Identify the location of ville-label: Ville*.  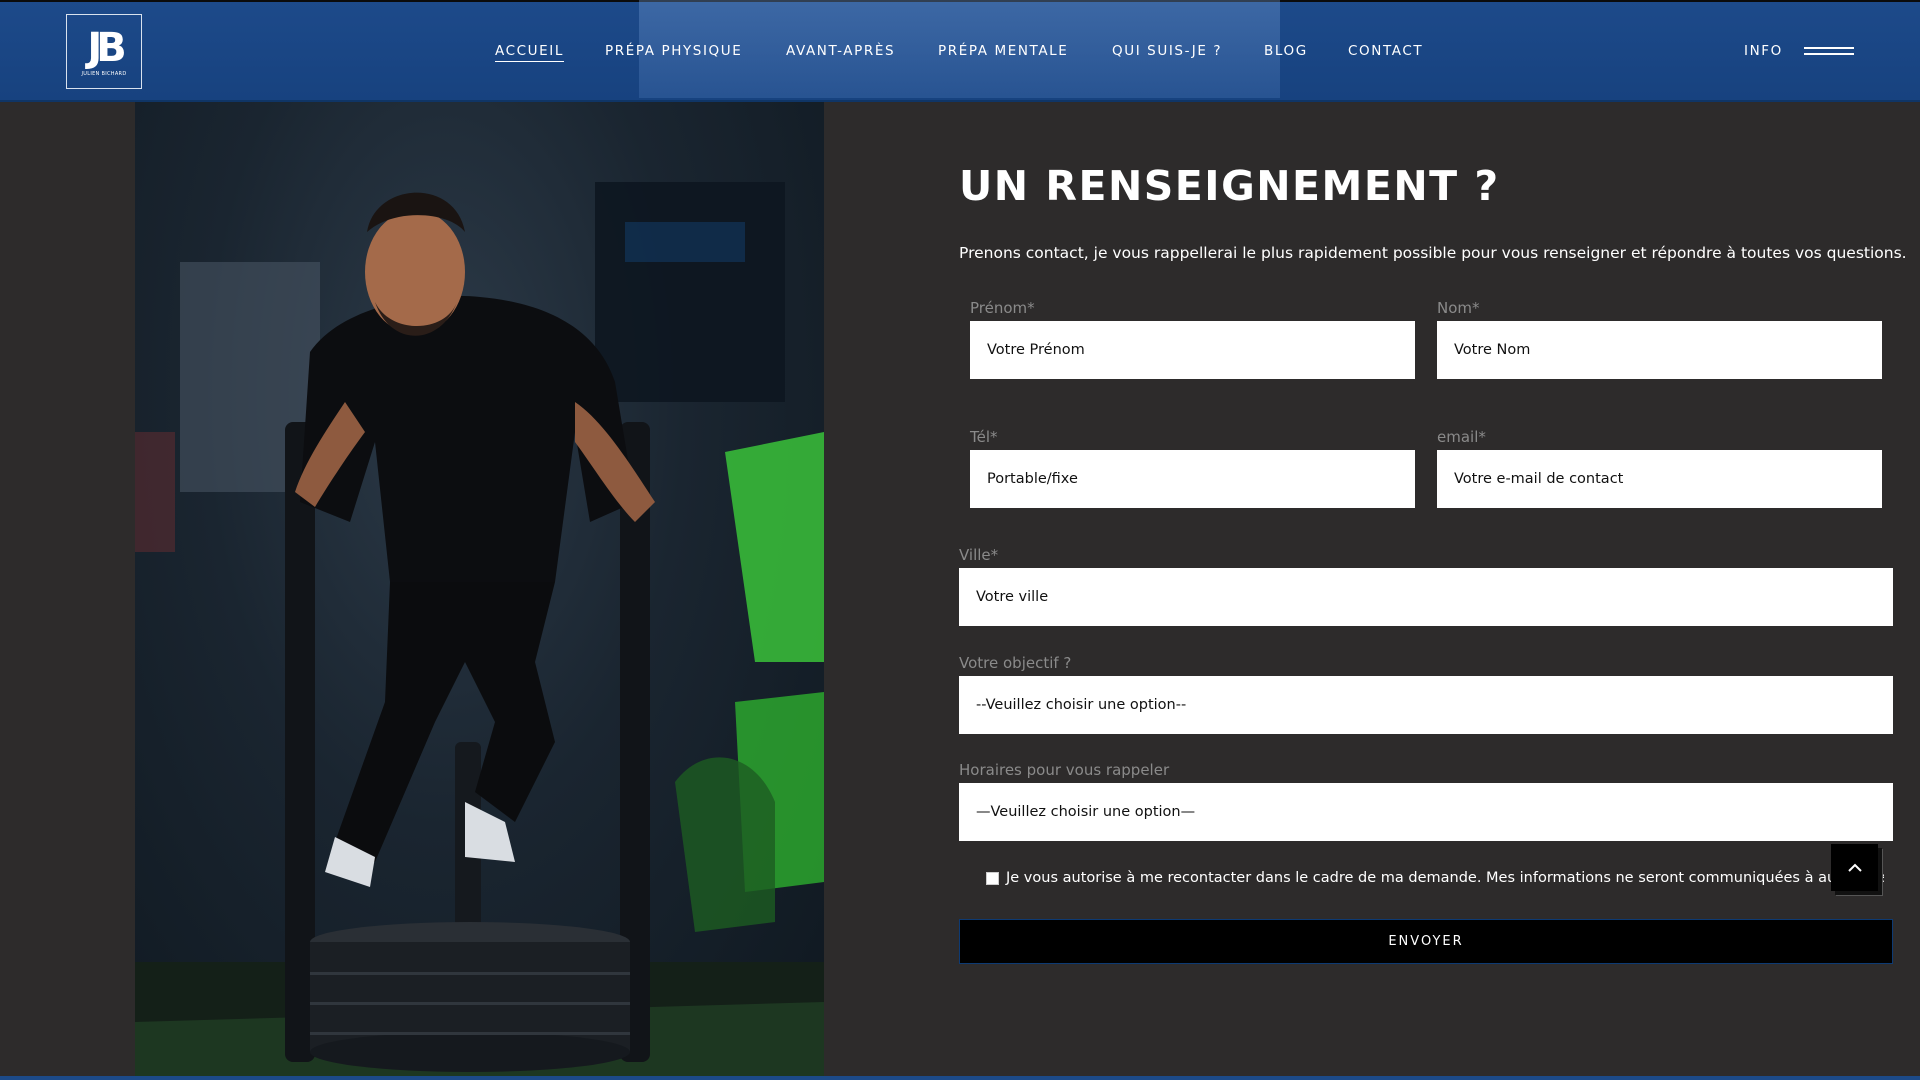
(979, 555).